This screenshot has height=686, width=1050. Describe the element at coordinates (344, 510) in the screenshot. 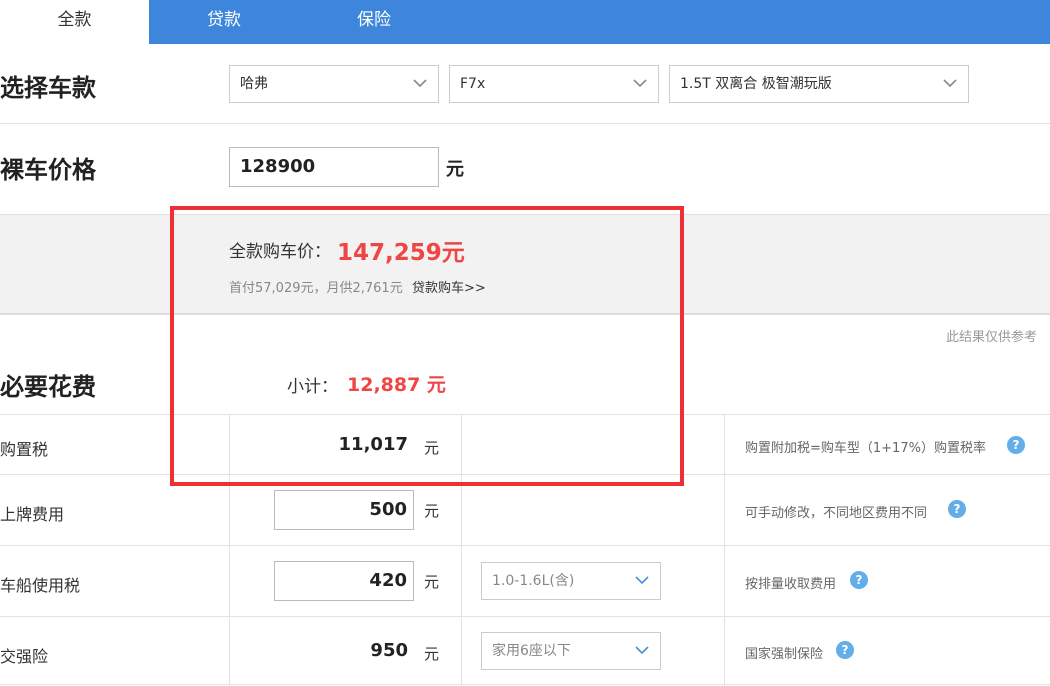

I see `registration-fee-input: 500` at that location.